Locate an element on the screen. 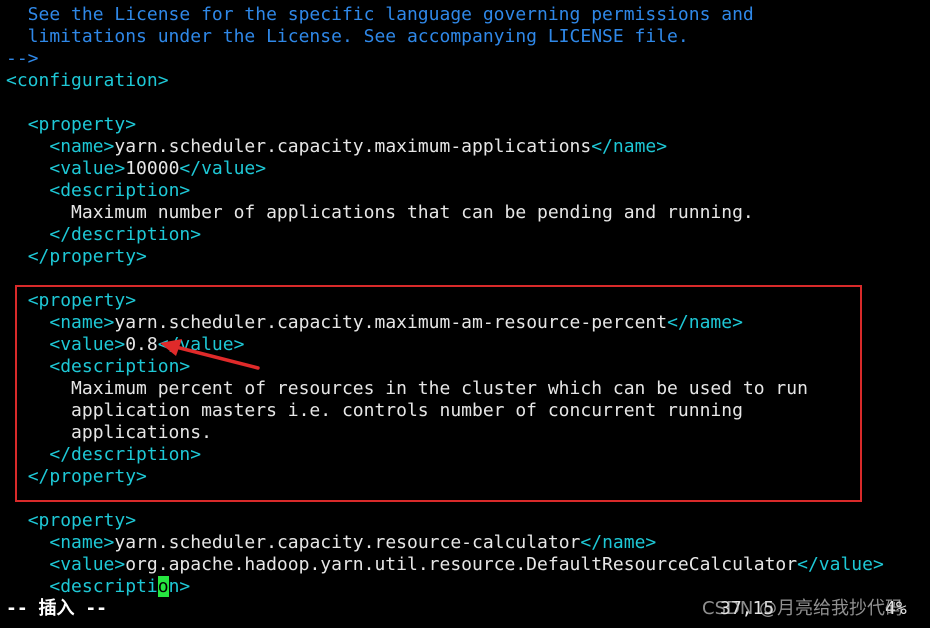 The height and width of the screenshot is (628, 930). editor-line: <configuration> is located at coordinates (87, 81).